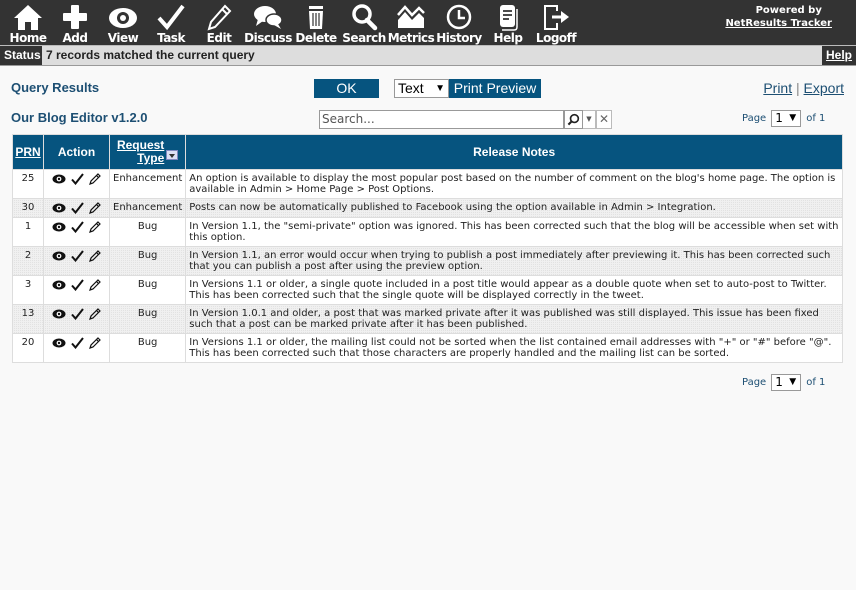 This screenshot has width=856, height=590. What do you see at coordinates (556, 17) in the screenshot?
I see `logoff-arrow-icon` at bounding box center [556, 17].